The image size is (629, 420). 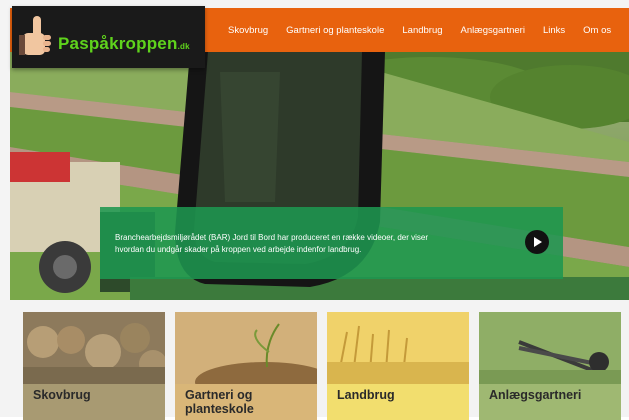 What do you see at coordinates (493, 30) in the screenshot?
I see `nav-item-anlaegsgartneri: Anlægsgartneri` at bounding box center [493, 30].